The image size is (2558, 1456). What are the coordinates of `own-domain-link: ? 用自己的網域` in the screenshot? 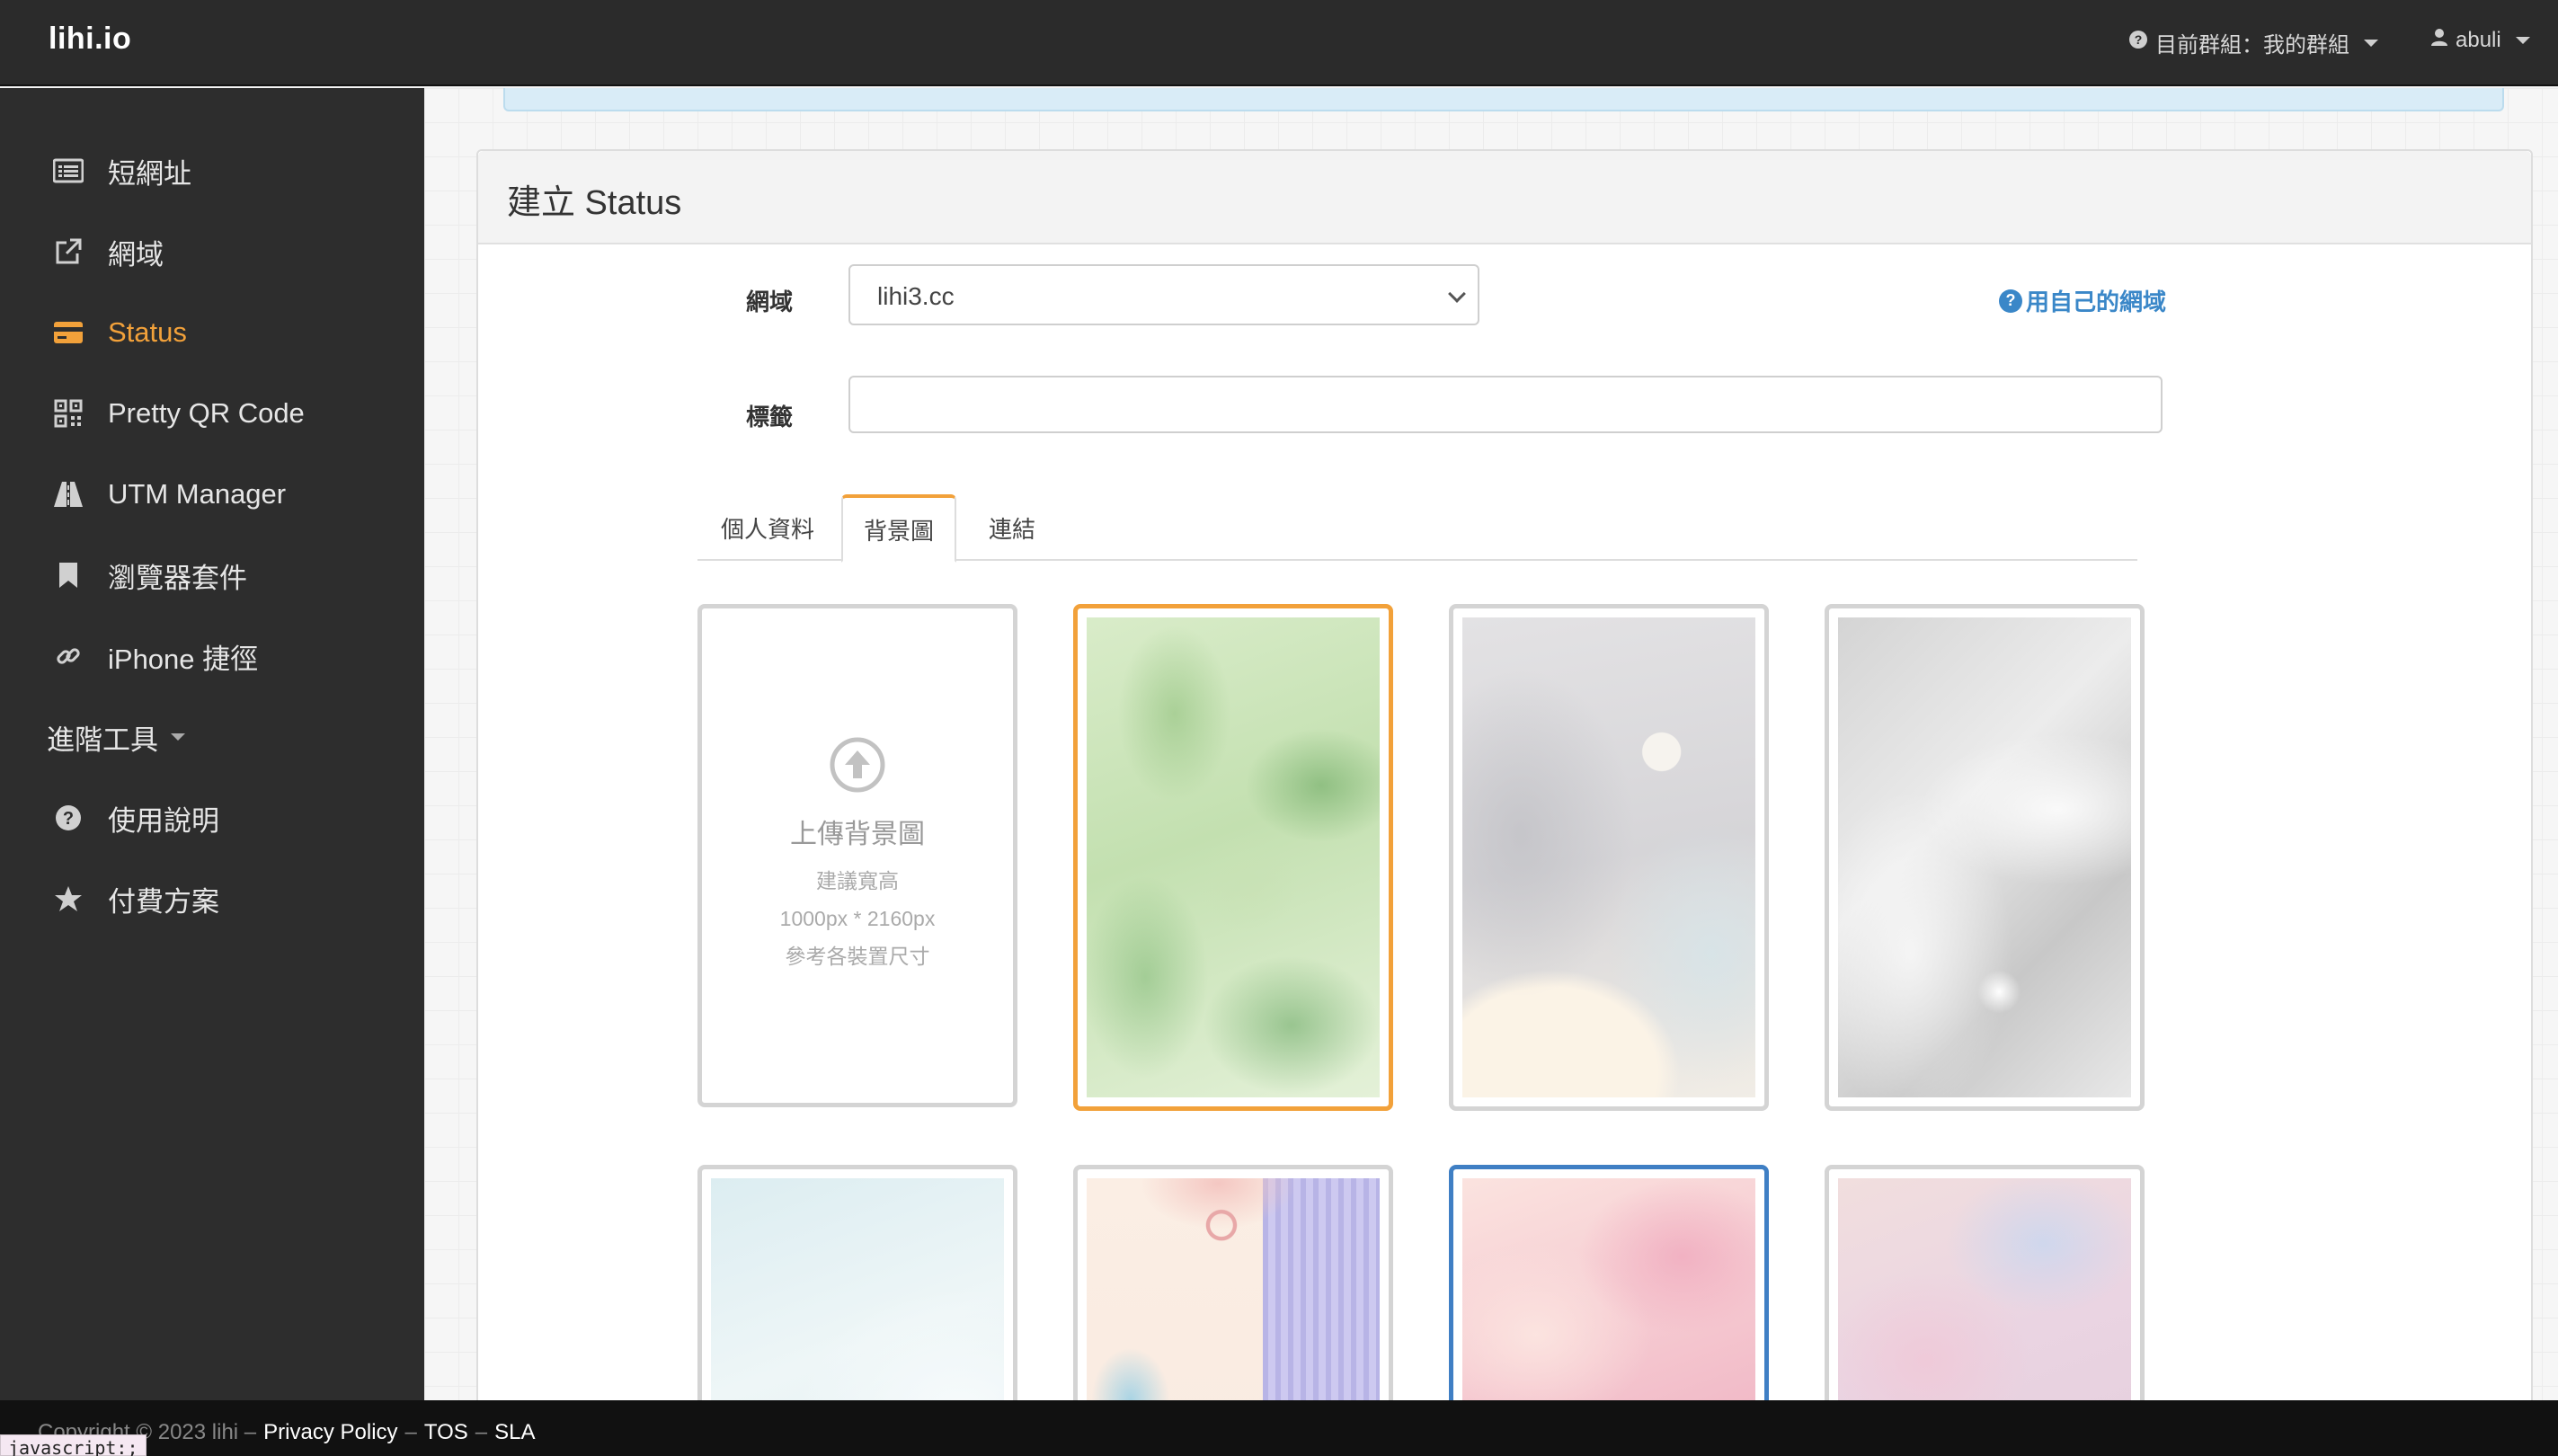 It's located at (2082, 300).